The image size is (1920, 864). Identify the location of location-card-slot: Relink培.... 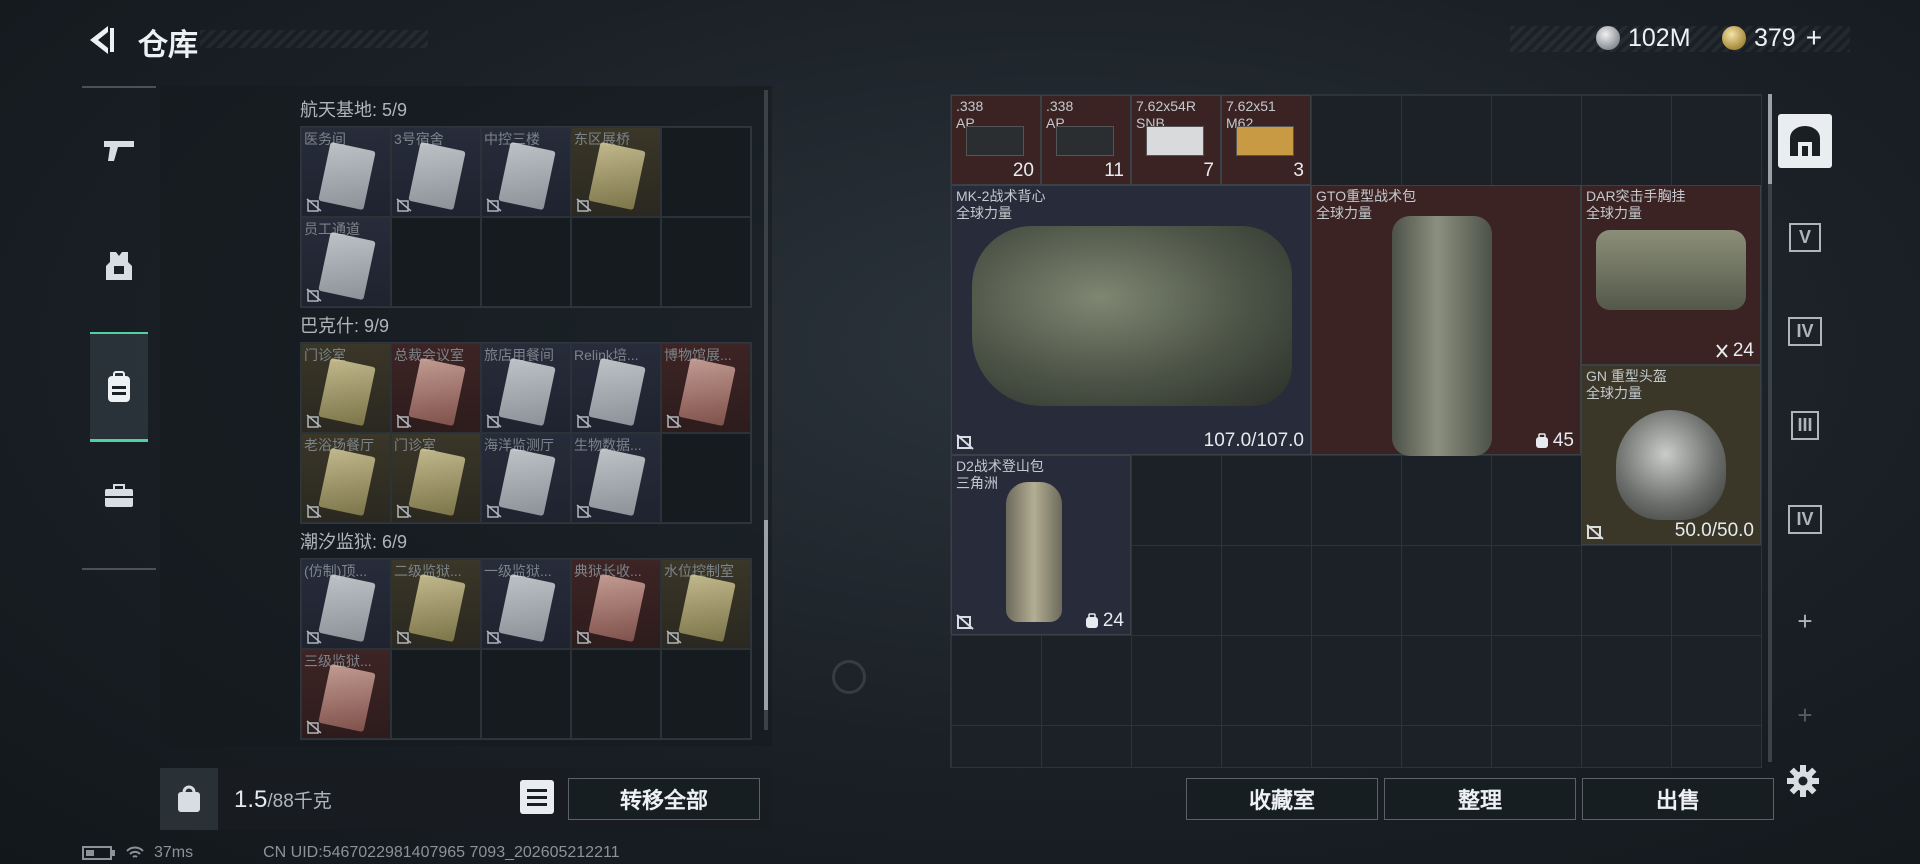
(616, 388).